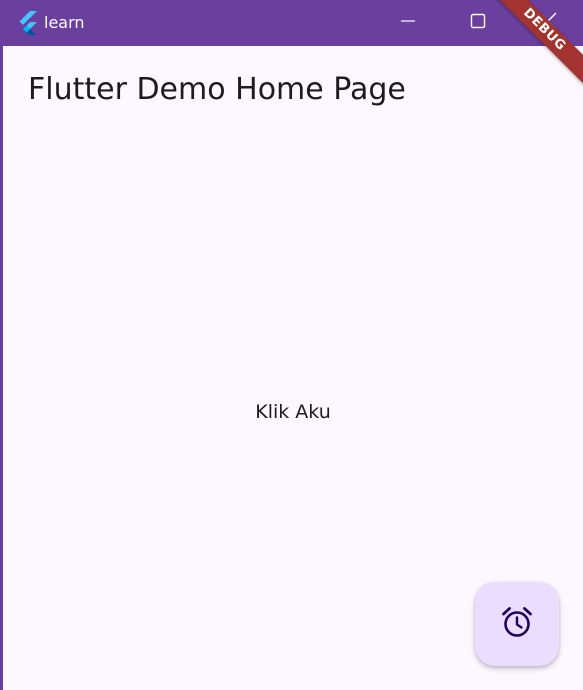 This screenshot has height=690, width=583. Describe the element at coordinates (293, 23) in the screenshot. I see `title-bar: learn` at that location.